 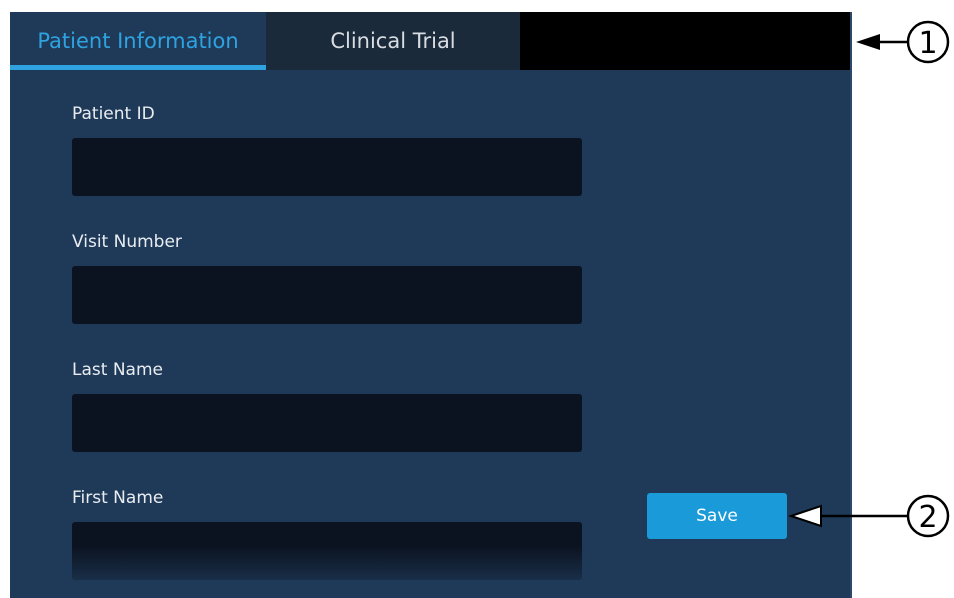 What do you see at coordinates (327, 423) in the screenshot?
I see `last-name-input` at bounding box center [327, 423].